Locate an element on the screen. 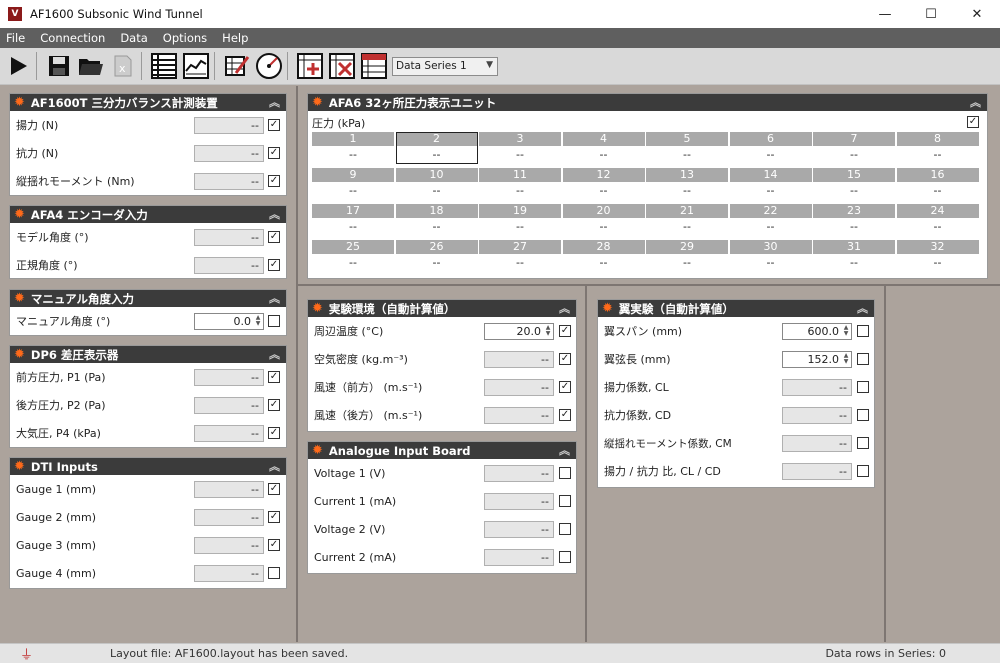  wing-span-input: 600.0 ▲ ▼ is located at coordinates (817, 331).